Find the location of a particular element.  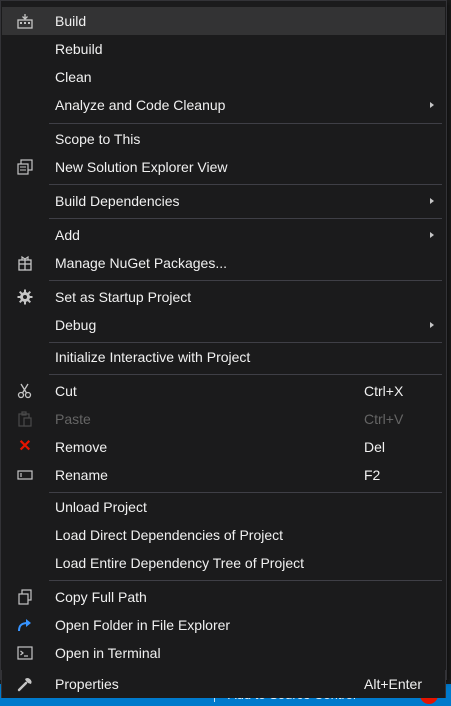

shortcut-text: Ctrl+V is located at coordinates (384, 419).